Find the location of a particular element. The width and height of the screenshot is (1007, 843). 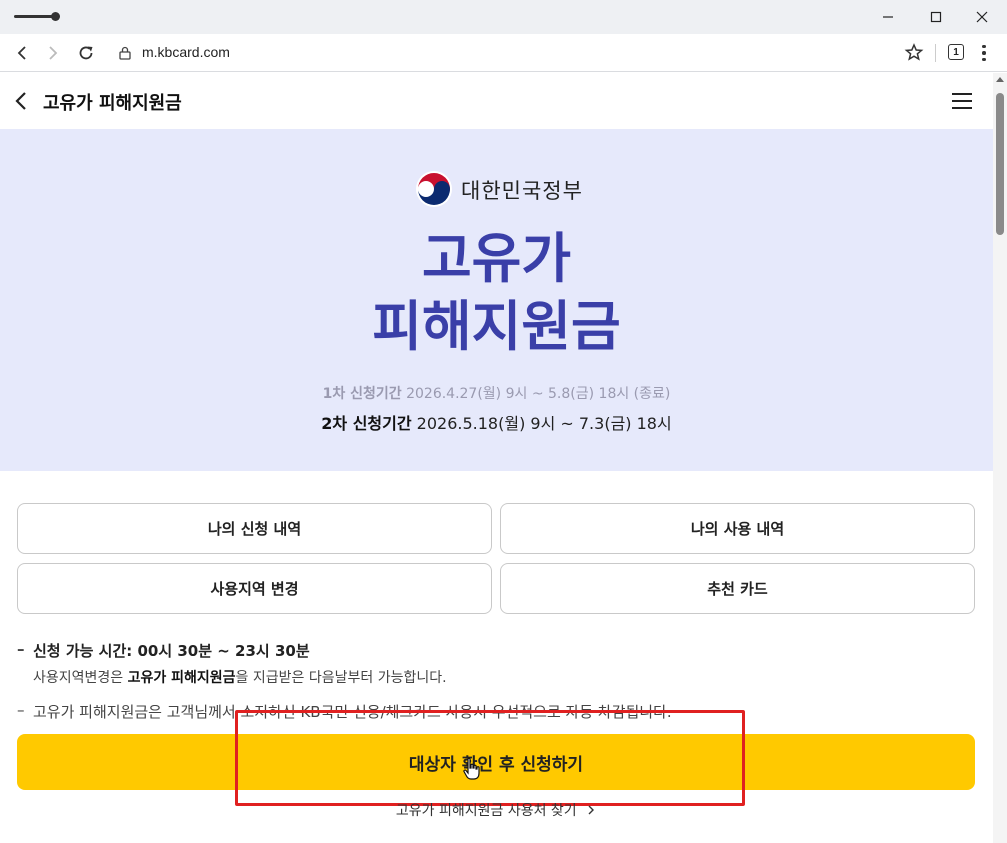

arrow-left-icon is located at coordinates (21, 53).